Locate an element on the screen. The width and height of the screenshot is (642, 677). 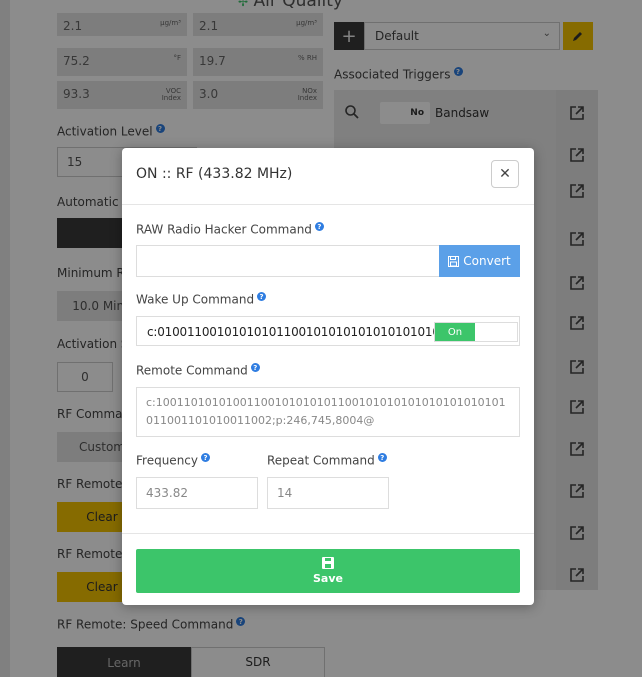
frequency-label: Frequency? is located at coordinates (173, 460).